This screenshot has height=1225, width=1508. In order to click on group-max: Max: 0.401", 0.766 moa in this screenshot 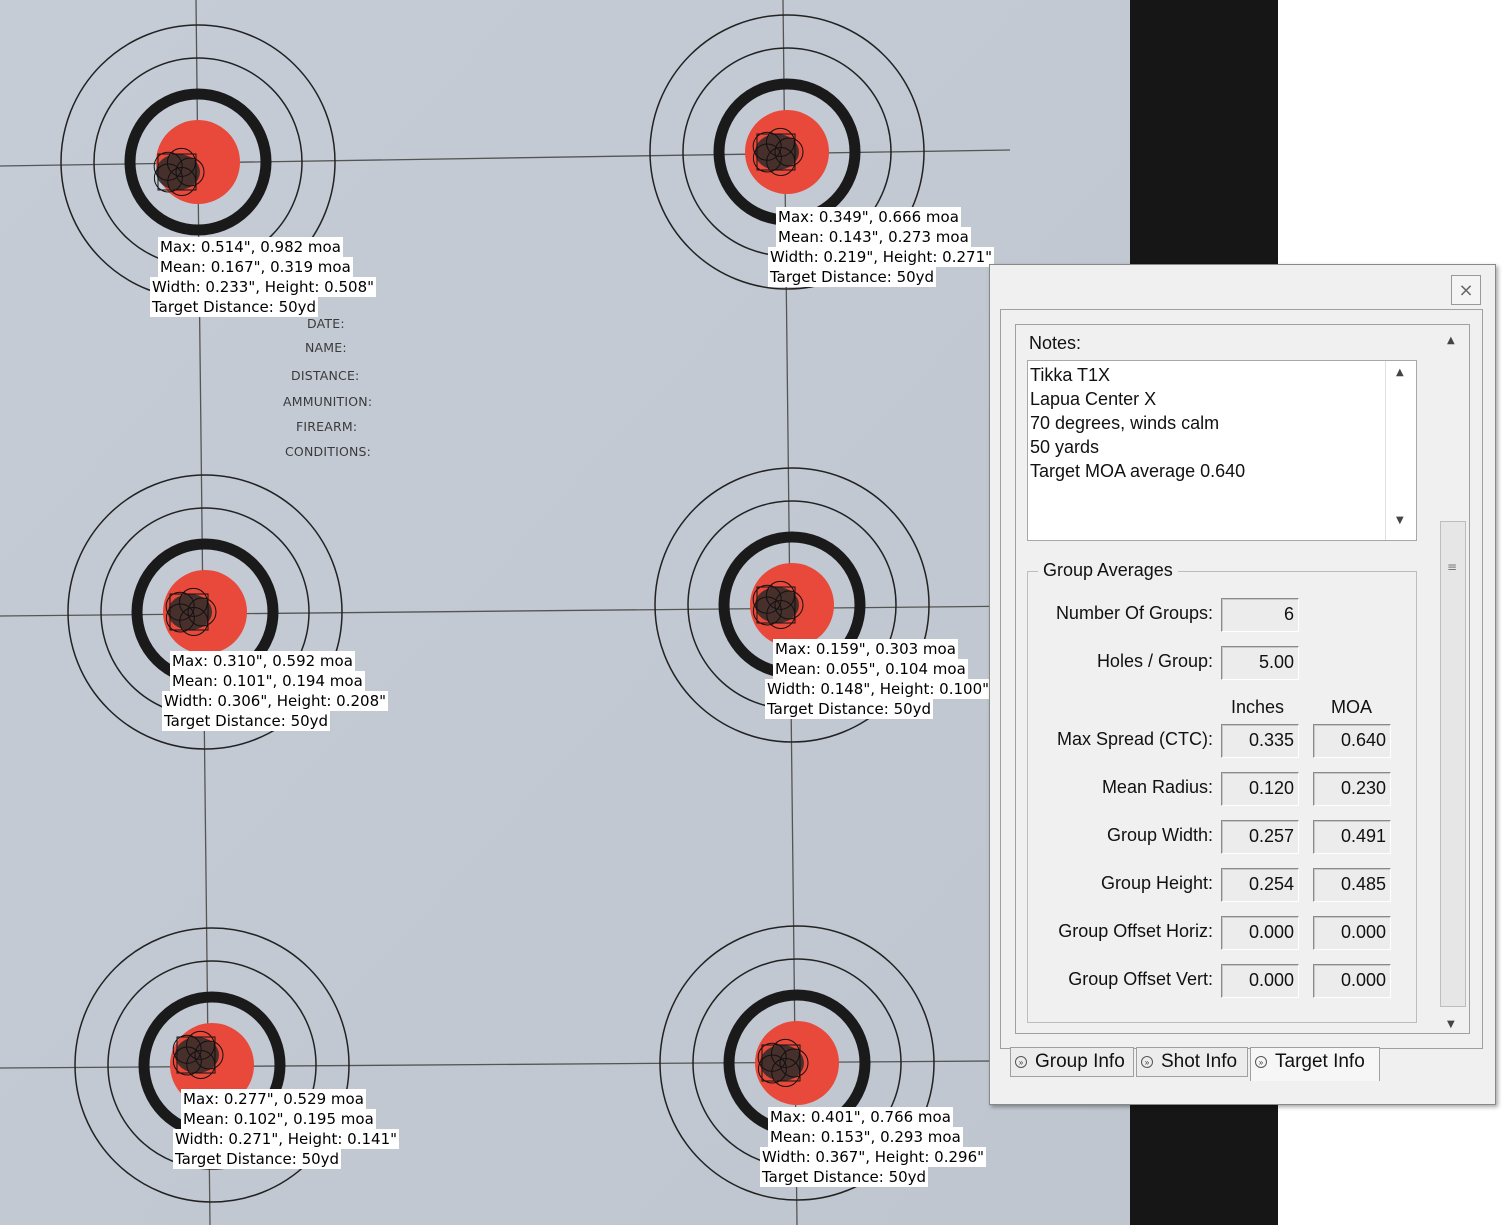, I will do `click(860, 1117)`.